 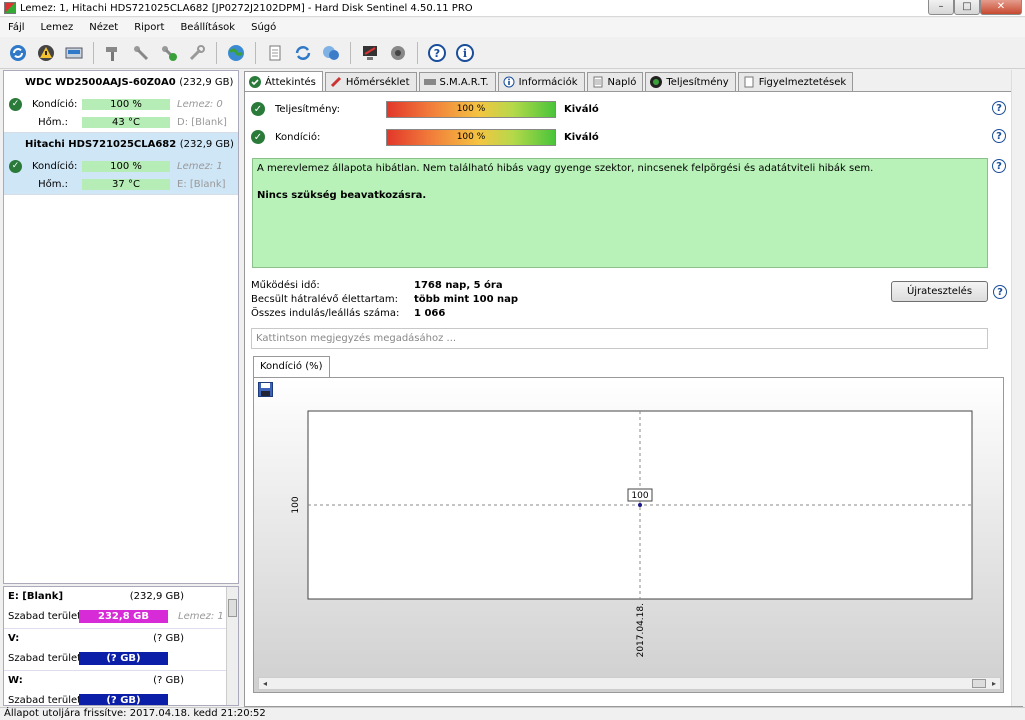 I want to click on monitor-icon, so click(x=370, y=53).